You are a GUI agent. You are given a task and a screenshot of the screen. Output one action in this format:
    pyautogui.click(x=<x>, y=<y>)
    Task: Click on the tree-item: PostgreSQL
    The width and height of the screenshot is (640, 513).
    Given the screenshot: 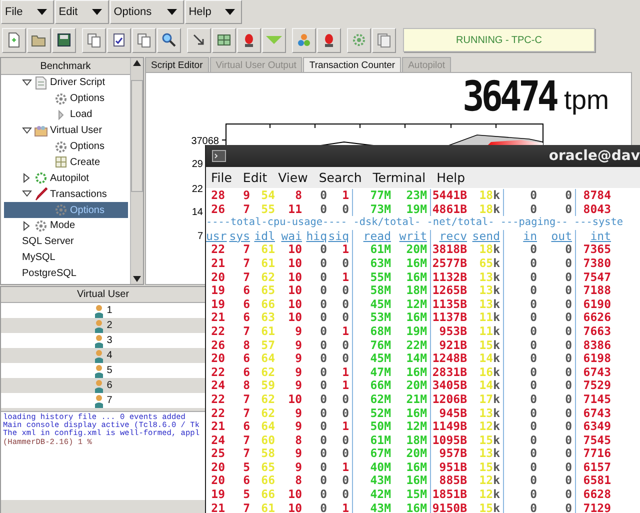 What is the action you would take?
    pyautogui.click(x=66, y=274)
    